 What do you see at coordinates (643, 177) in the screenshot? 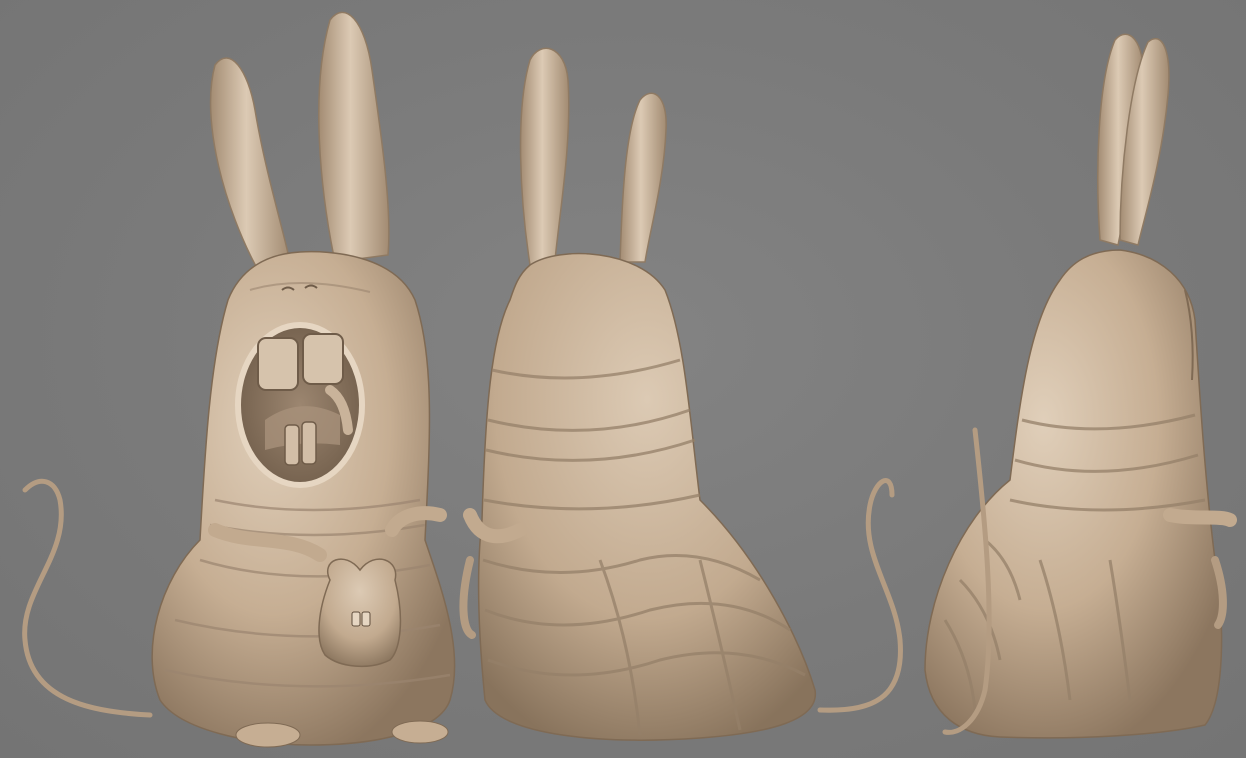
I see `back-right-ear` at bounding box center [643, 177].